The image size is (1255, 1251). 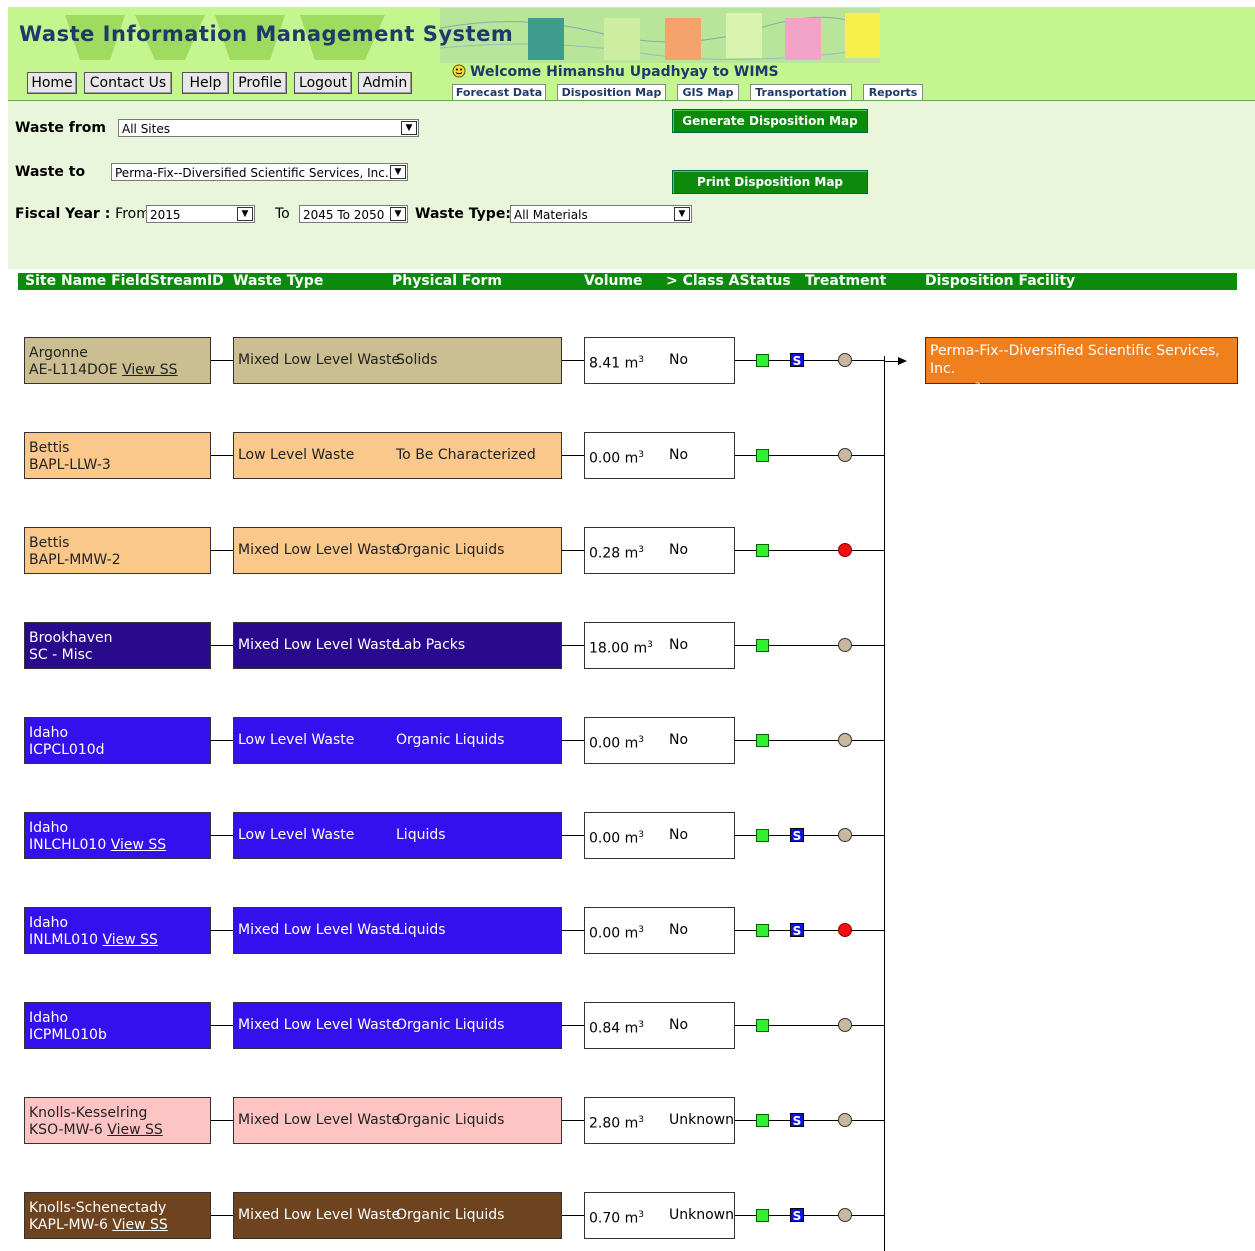 I want to click on nav-help-button: Help, so click(x=205, y=83).